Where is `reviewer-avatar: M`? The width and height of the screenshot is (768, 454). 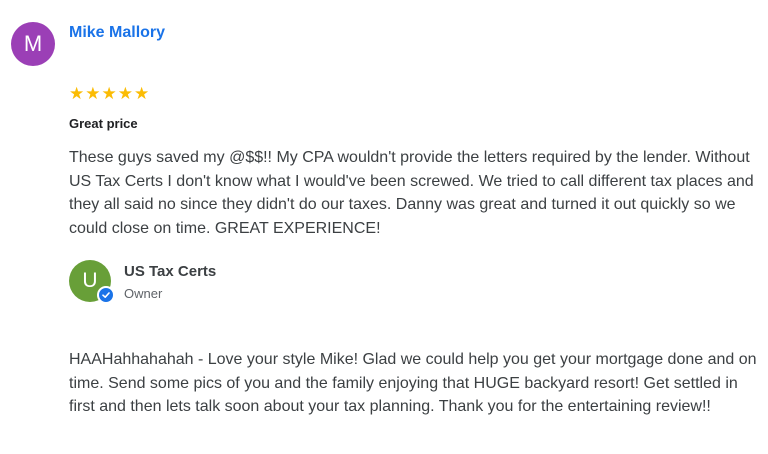
reviewer-avatar: M is located at coordinates (33, 44).